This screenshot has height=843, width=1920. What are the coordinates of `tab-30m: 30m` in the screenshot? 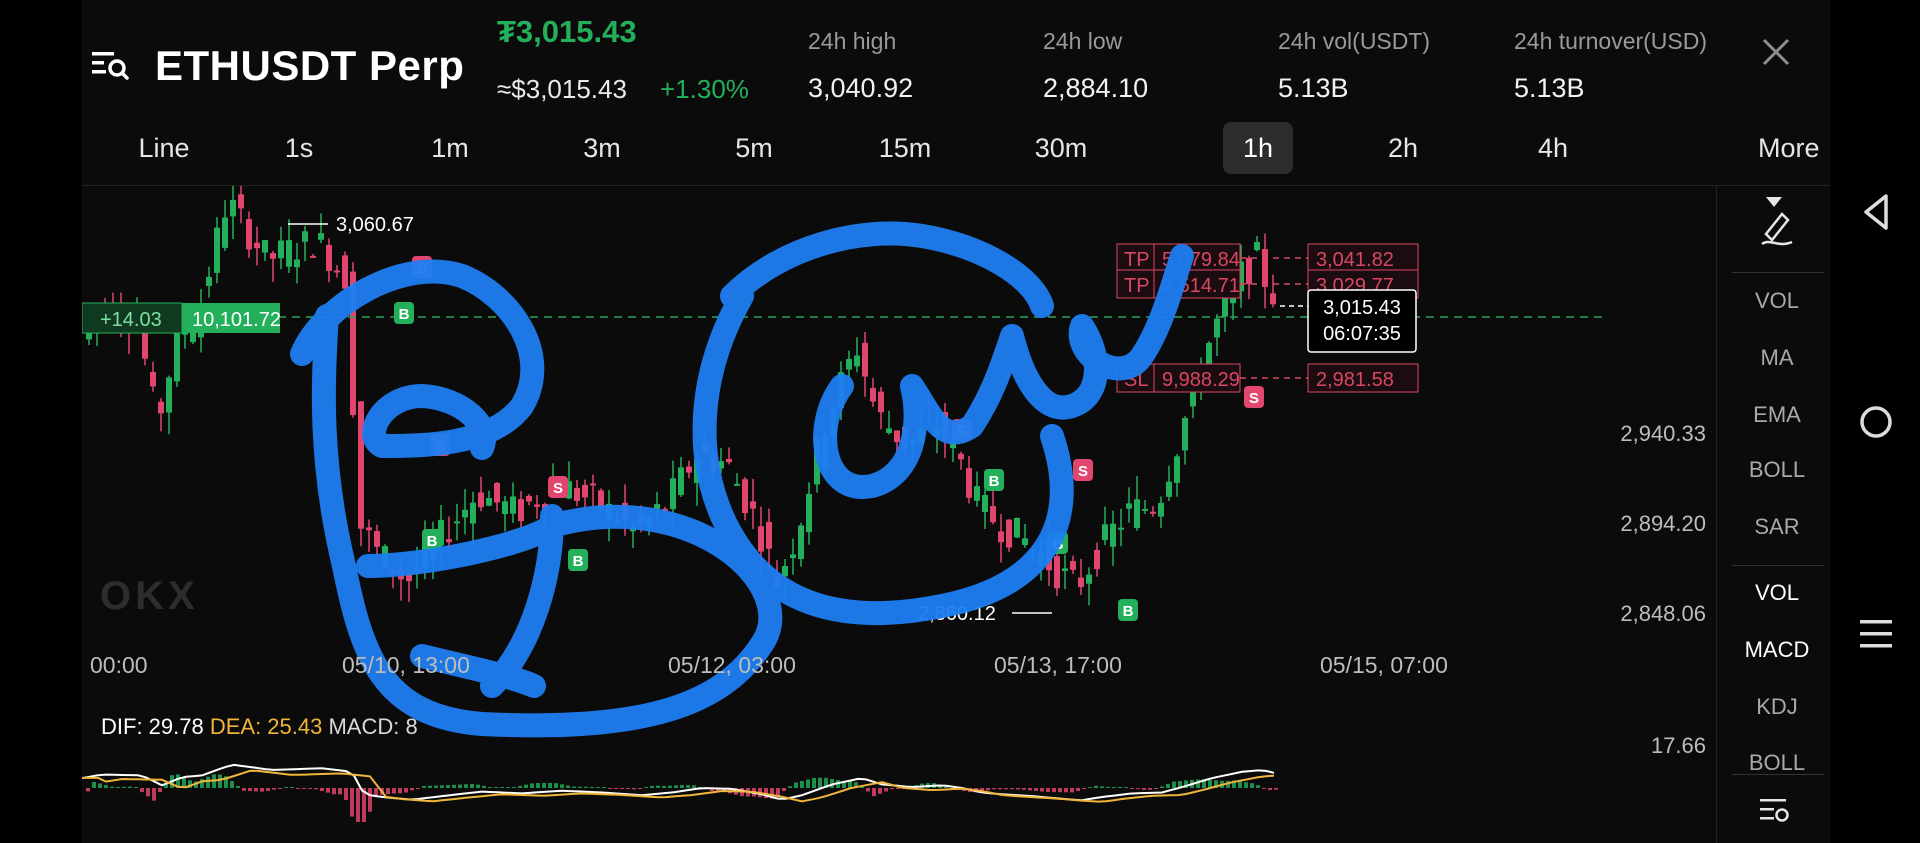 It's located at (1061, 148).